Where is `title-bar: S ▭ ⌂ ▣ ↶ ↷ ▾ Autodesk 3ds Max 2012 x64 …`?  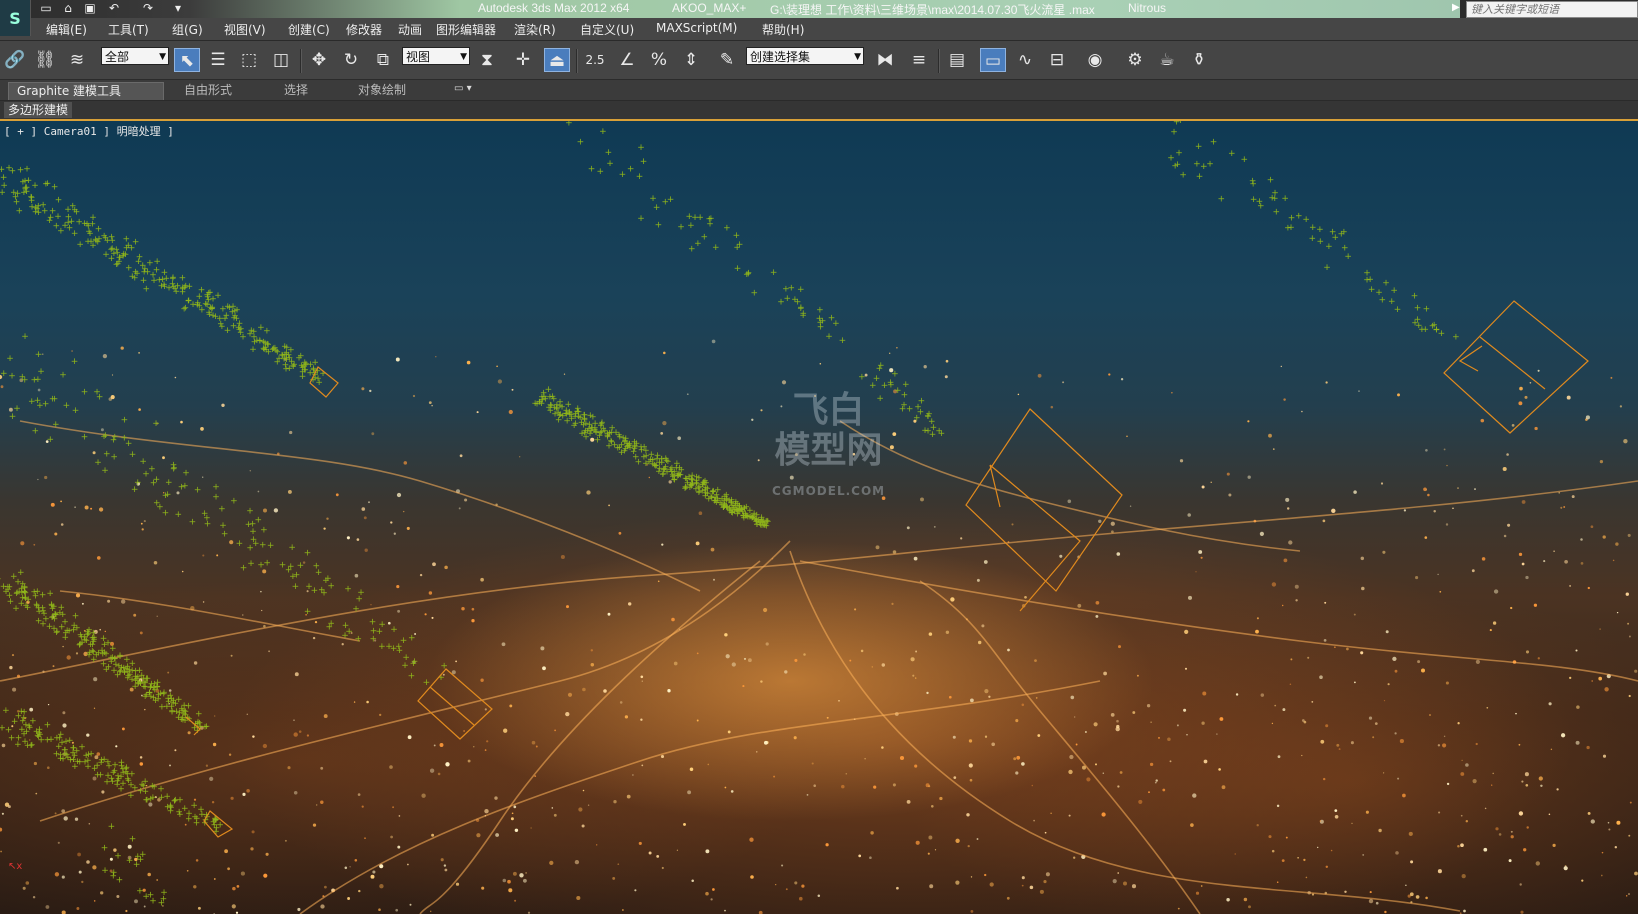
title-bar: S ▭ ⌂ ▣ ↶ ↷ ▾ Autodesk 3ds Max 2012 x64 … is located at coordinates (819, 18).